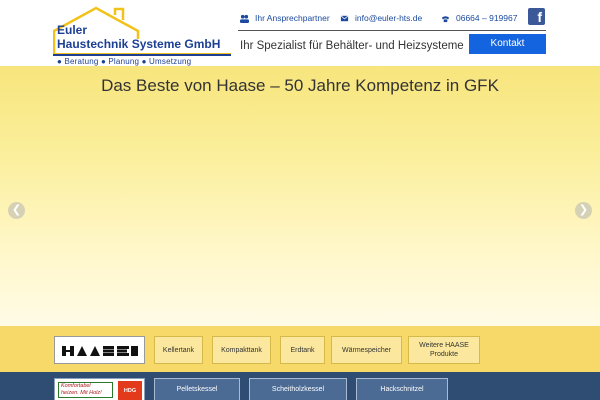 The image size is (600, 400). What do you see at coordinates (99, 389) in the screenshot?
I see `hdg-logo: Komfortabel heizen. Mit Holz! HDG` at bounding box center [99, 389].